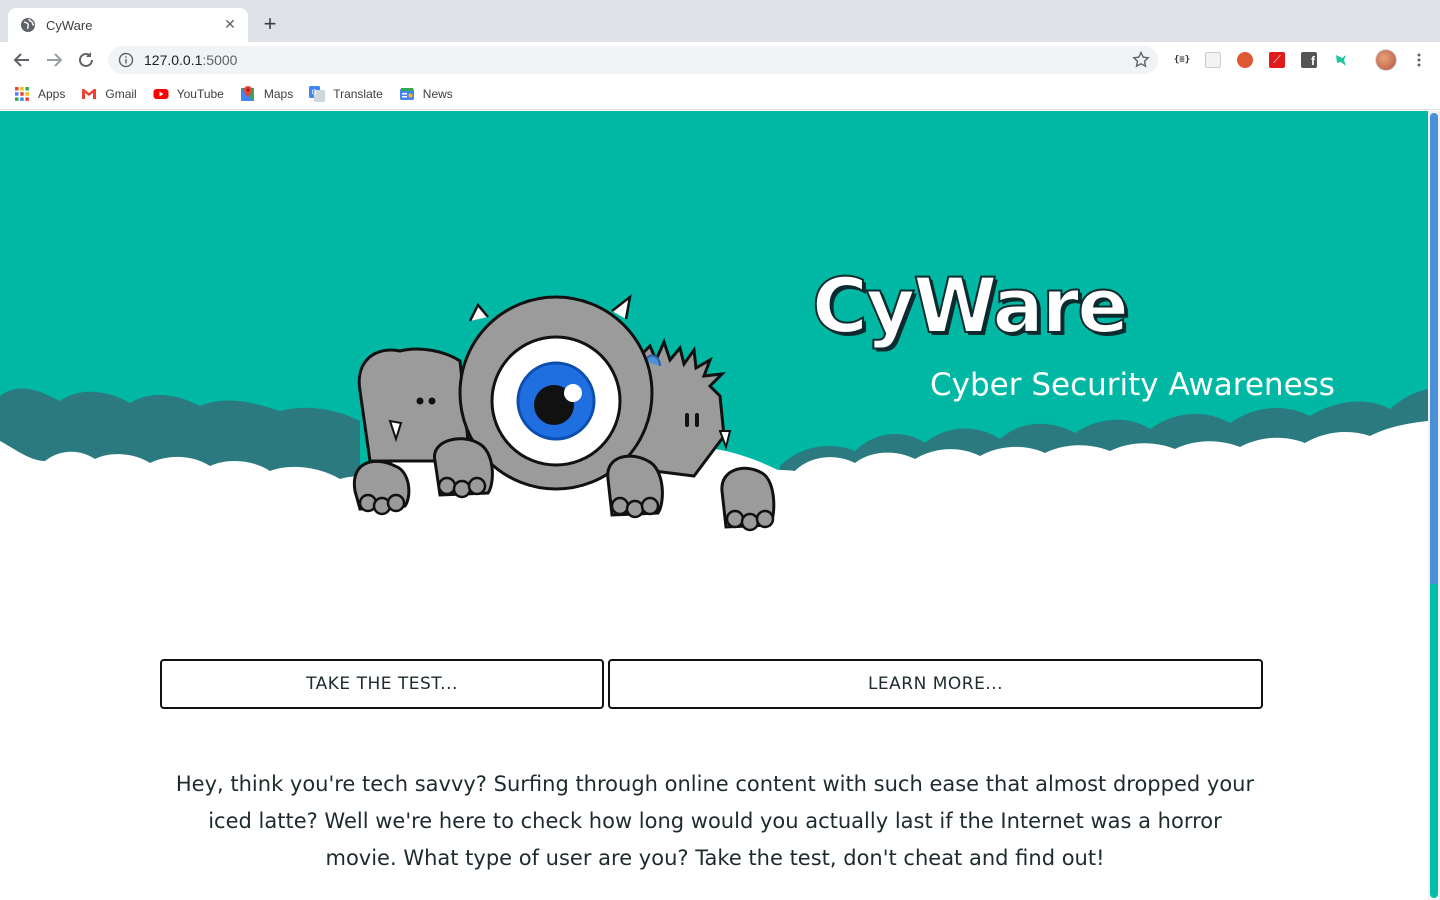 The width and height of the screenshot is (1440, 900). Describe the element at coordinates (270, 23) in the screenshot. I see `new-tab-button: +` at that location.